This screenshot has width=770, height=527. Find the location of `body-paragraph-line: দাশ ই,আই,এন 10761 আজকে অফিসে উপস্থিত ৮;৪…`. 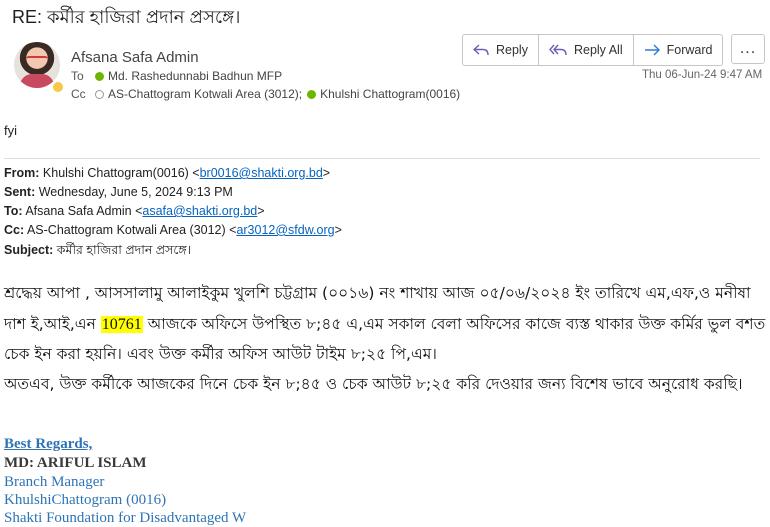

body-paragraph-line: দাশ ই,আই,এন 10761 আজকে অফিসে উপস্থিত ৮;৪… is located at coordinates (385, 324).